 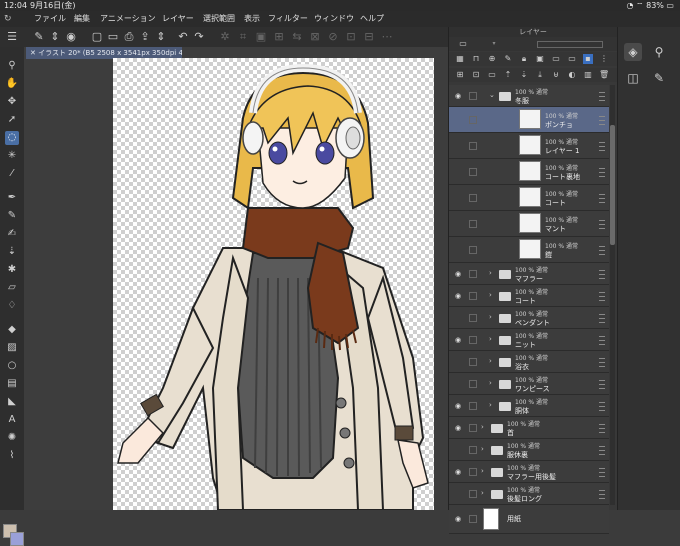 I want to click on menu-layer: レイヤー, so click(x=178, y=19).